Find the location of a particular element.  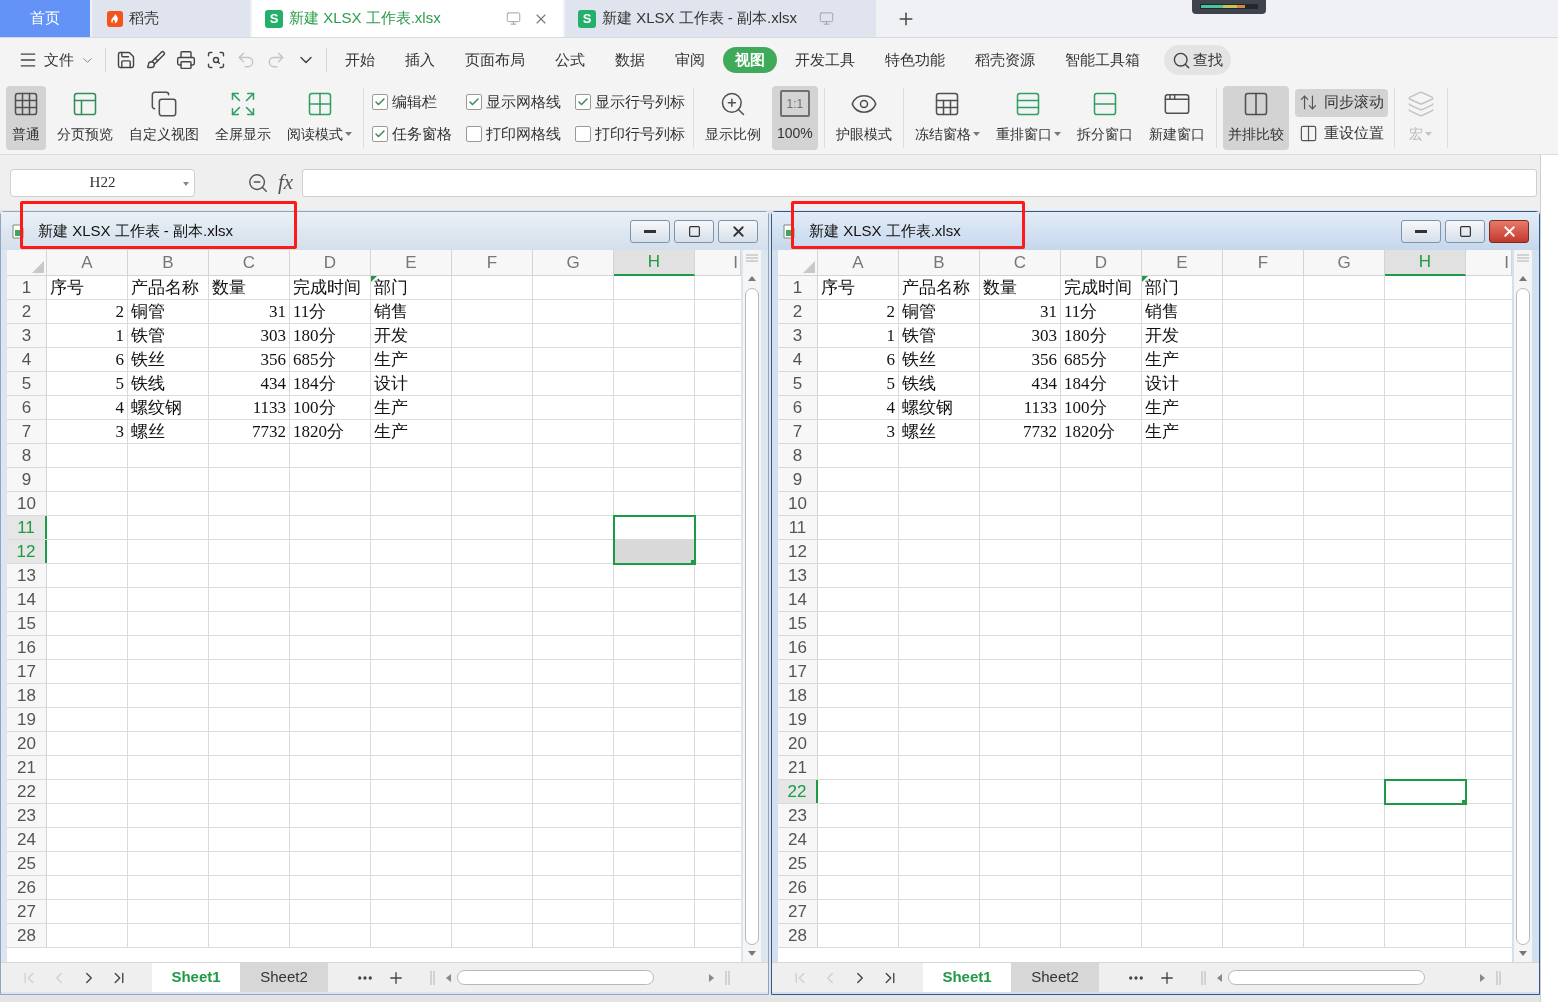

row-header: 14 is located at coordinates (27, 599).